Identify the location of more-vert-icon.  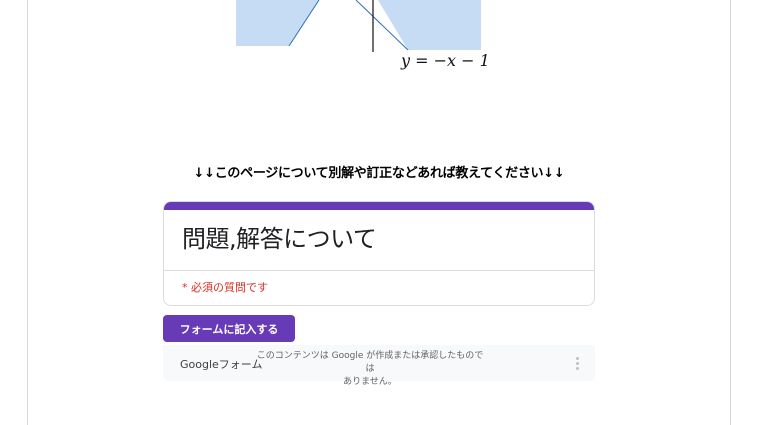
(577, 363).